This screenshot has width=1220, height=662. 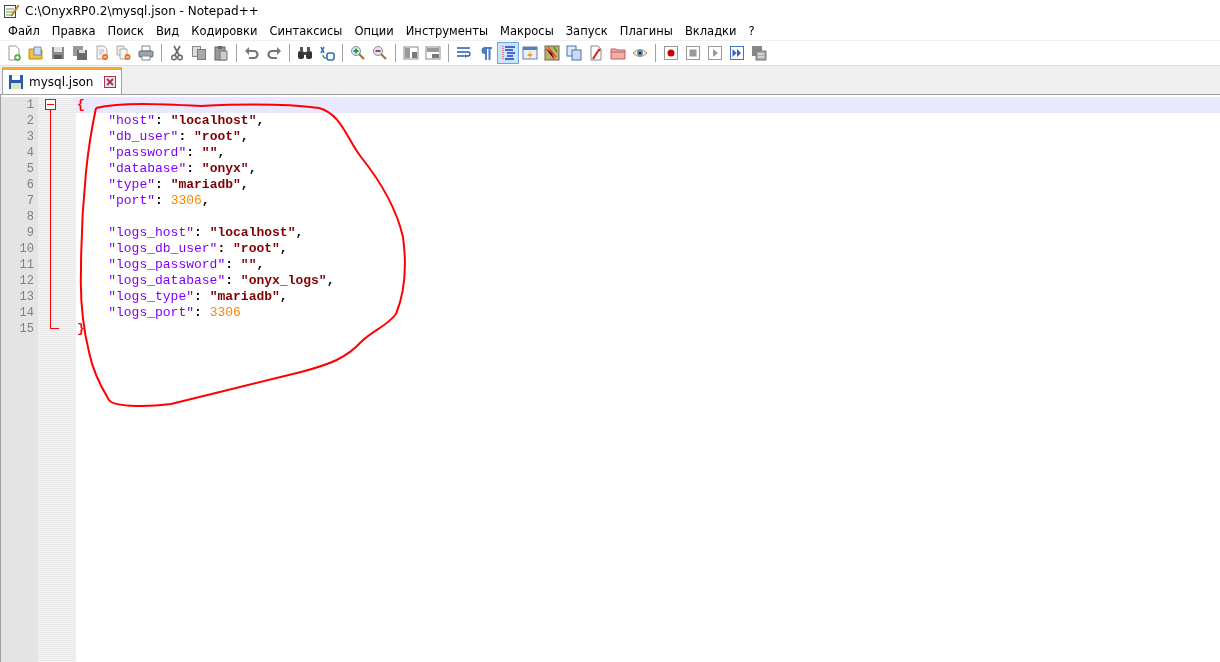 I want to click on menu-item: Поиск, so click(x=125, y=31).